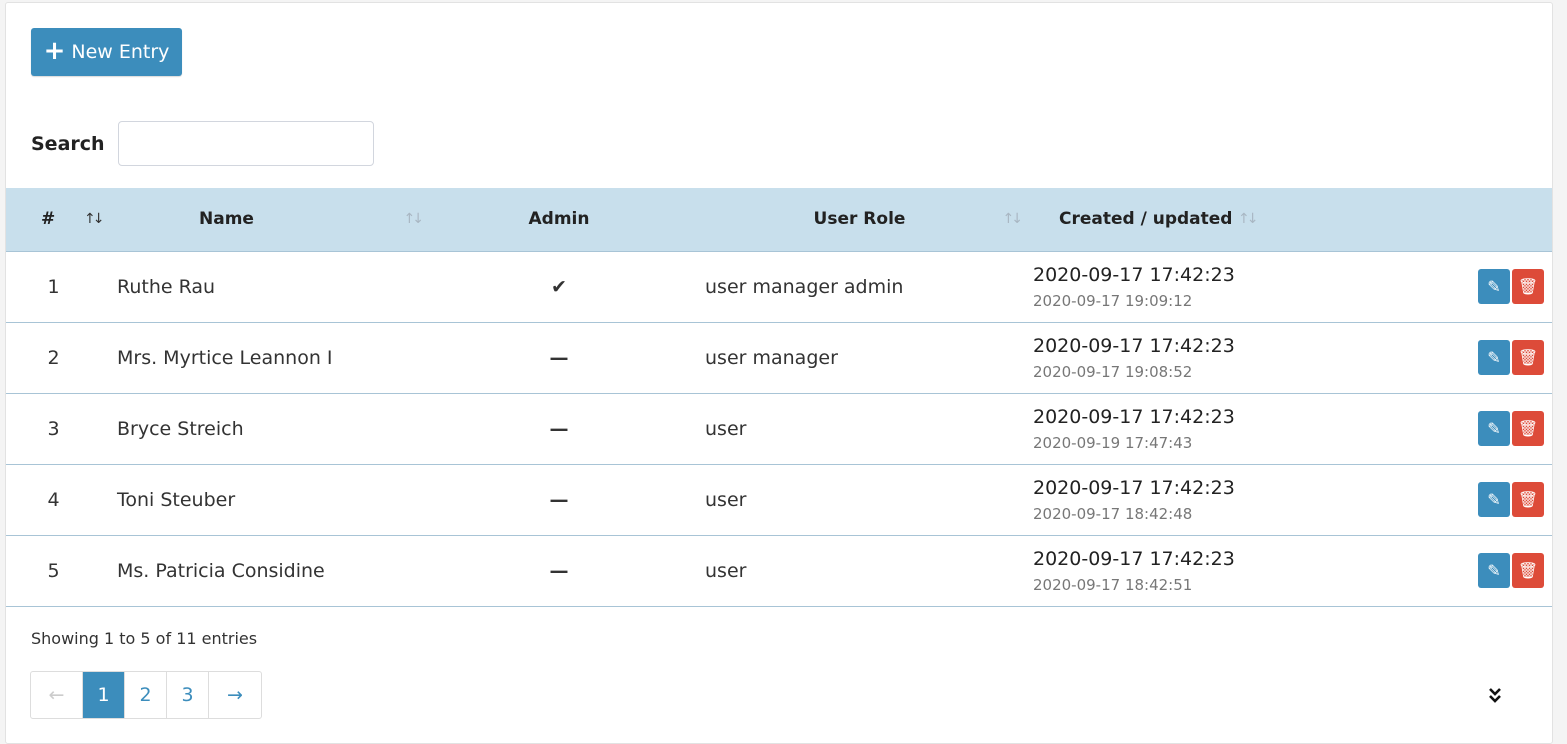 Image resolution: width=1567 pixels, height=744 pixels. I want to click on page-3-button: 3, so click(188, 695).